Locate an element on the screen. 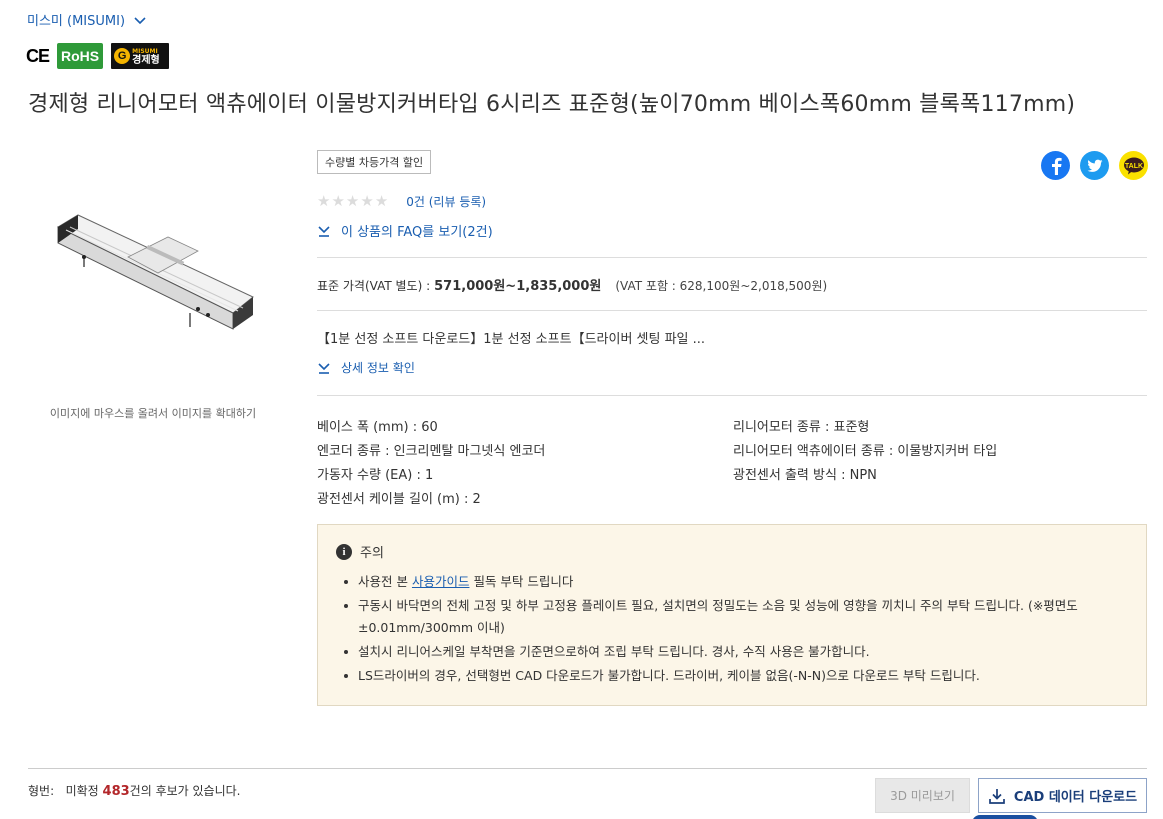 The width and height of the screenshot is (1163, 819). detail-info-link: 상세 정보 확인 is located at coordinates (366, 367).